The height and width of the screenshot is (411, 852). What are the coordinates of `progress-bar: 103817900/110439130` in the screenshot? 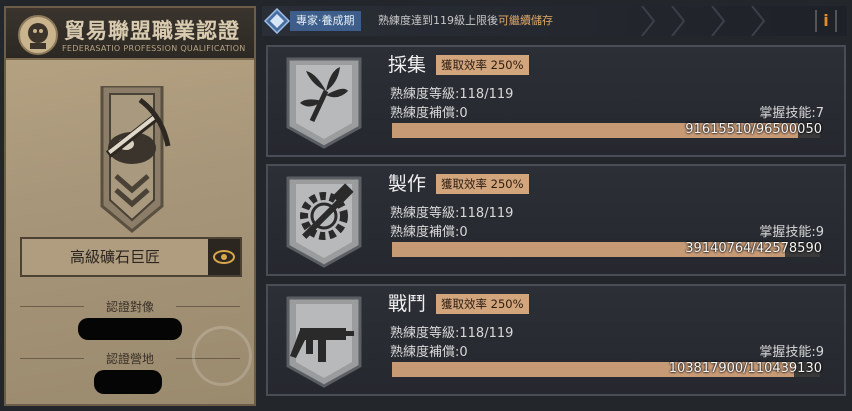 It's located at (607, 369).